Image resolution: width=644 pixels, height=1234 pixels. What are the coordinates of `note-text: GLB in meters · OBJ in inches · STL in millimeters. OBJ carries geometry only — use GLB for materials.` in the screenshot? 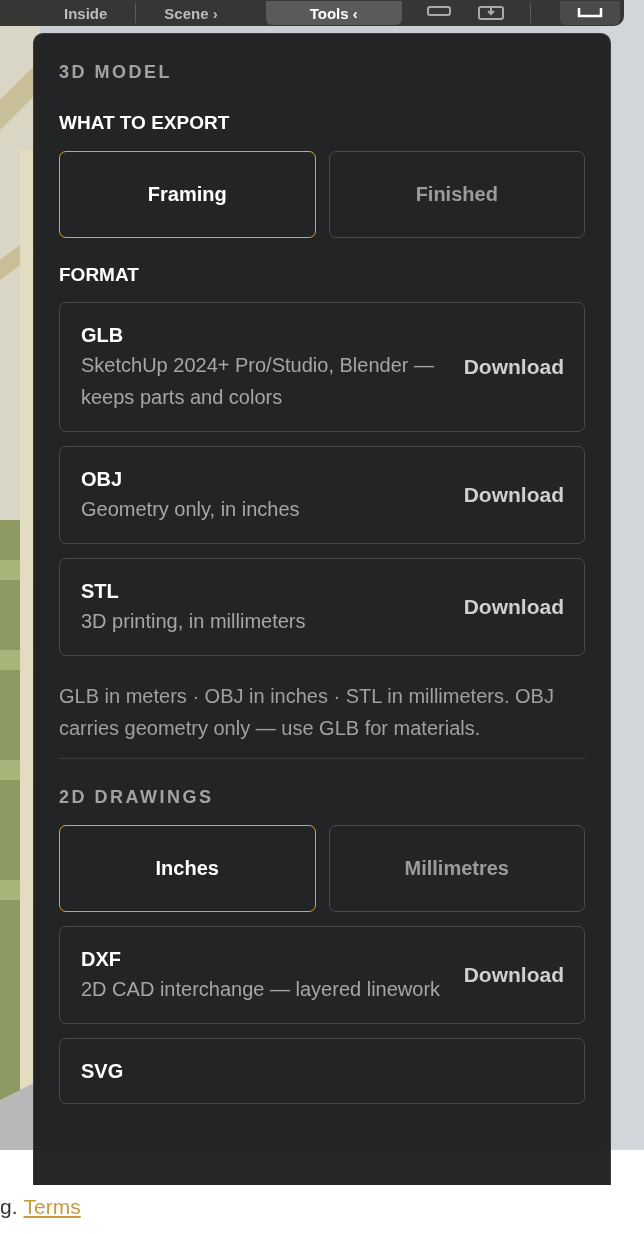 It's located at (307, 712).